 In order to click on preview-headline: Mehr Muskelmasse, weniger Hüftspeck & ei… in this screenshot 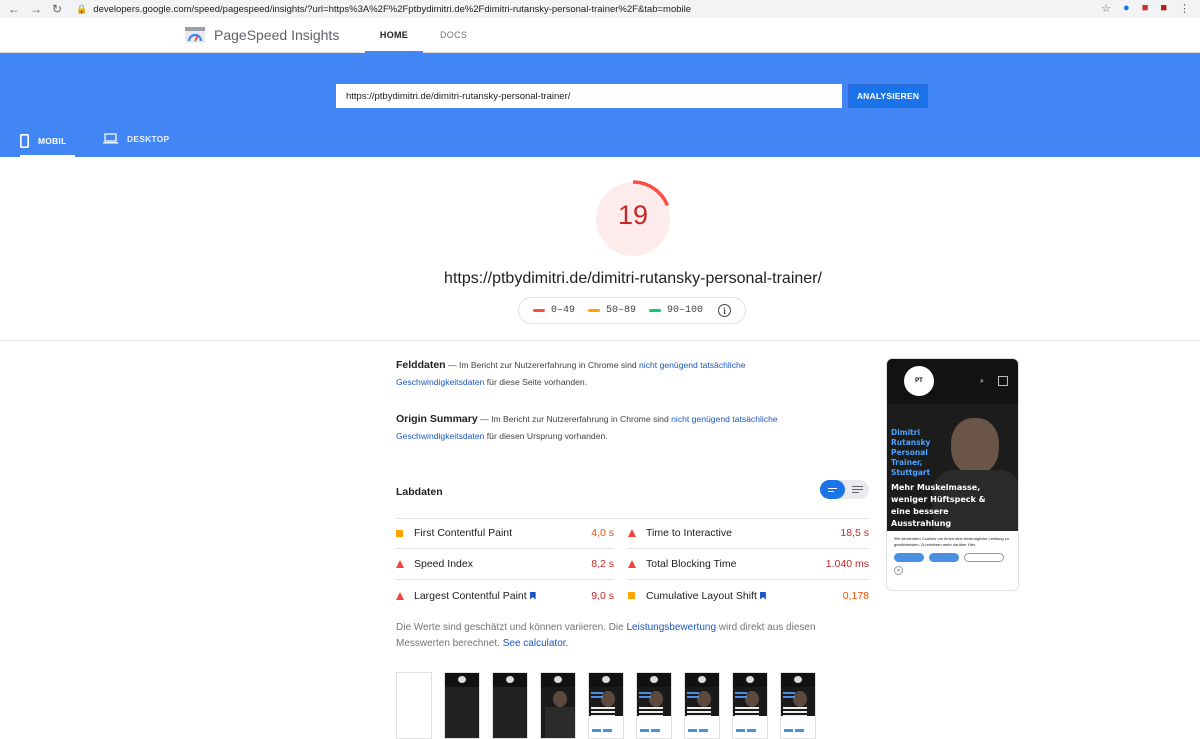, I will do `click(938, 505)`.